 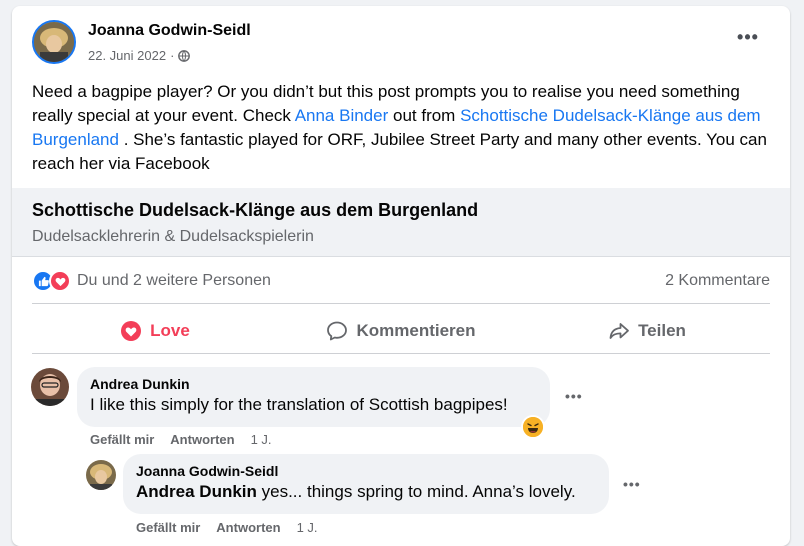 I want to click on globe-icon, so click(x=184, y=55).